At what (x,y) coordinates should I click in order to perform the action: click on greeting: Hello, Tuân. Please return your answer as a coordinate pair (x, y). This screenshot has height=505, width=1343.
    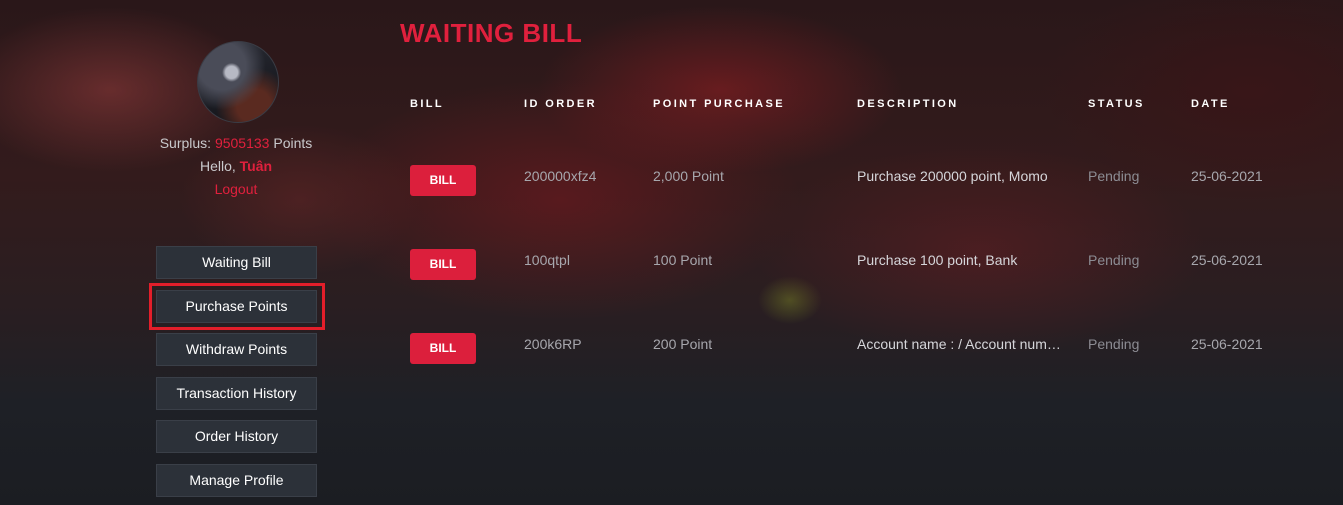
    Looking at the image, I should click on (236, 166).